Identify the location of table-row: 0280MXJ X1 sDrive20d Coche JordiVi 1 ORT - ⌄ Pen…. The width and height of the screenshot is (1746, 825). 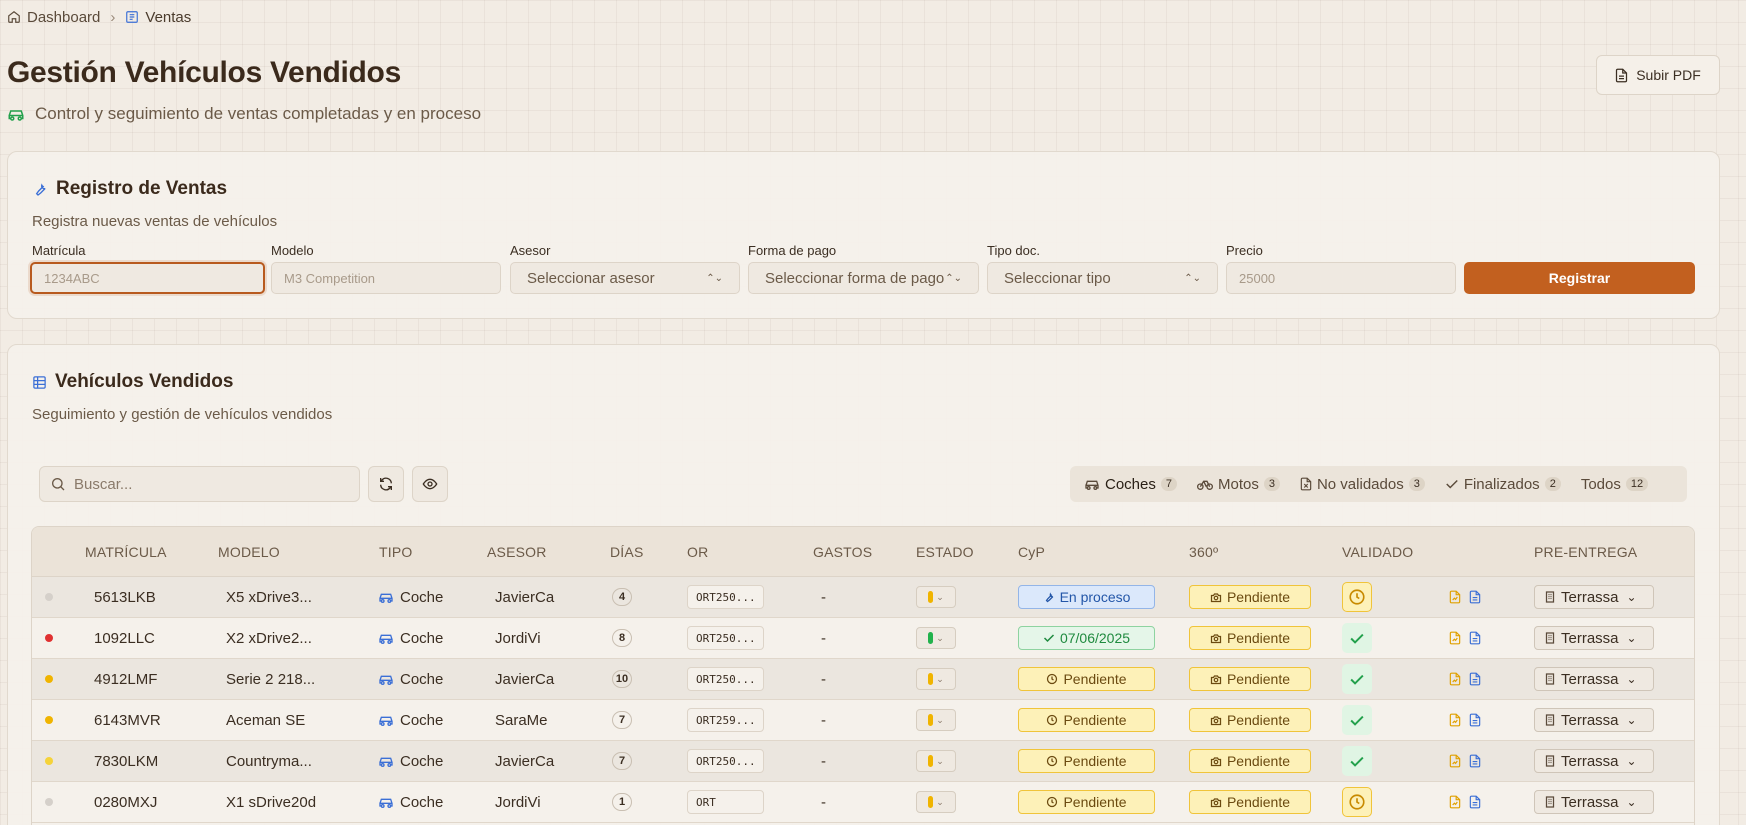
(863, 802).